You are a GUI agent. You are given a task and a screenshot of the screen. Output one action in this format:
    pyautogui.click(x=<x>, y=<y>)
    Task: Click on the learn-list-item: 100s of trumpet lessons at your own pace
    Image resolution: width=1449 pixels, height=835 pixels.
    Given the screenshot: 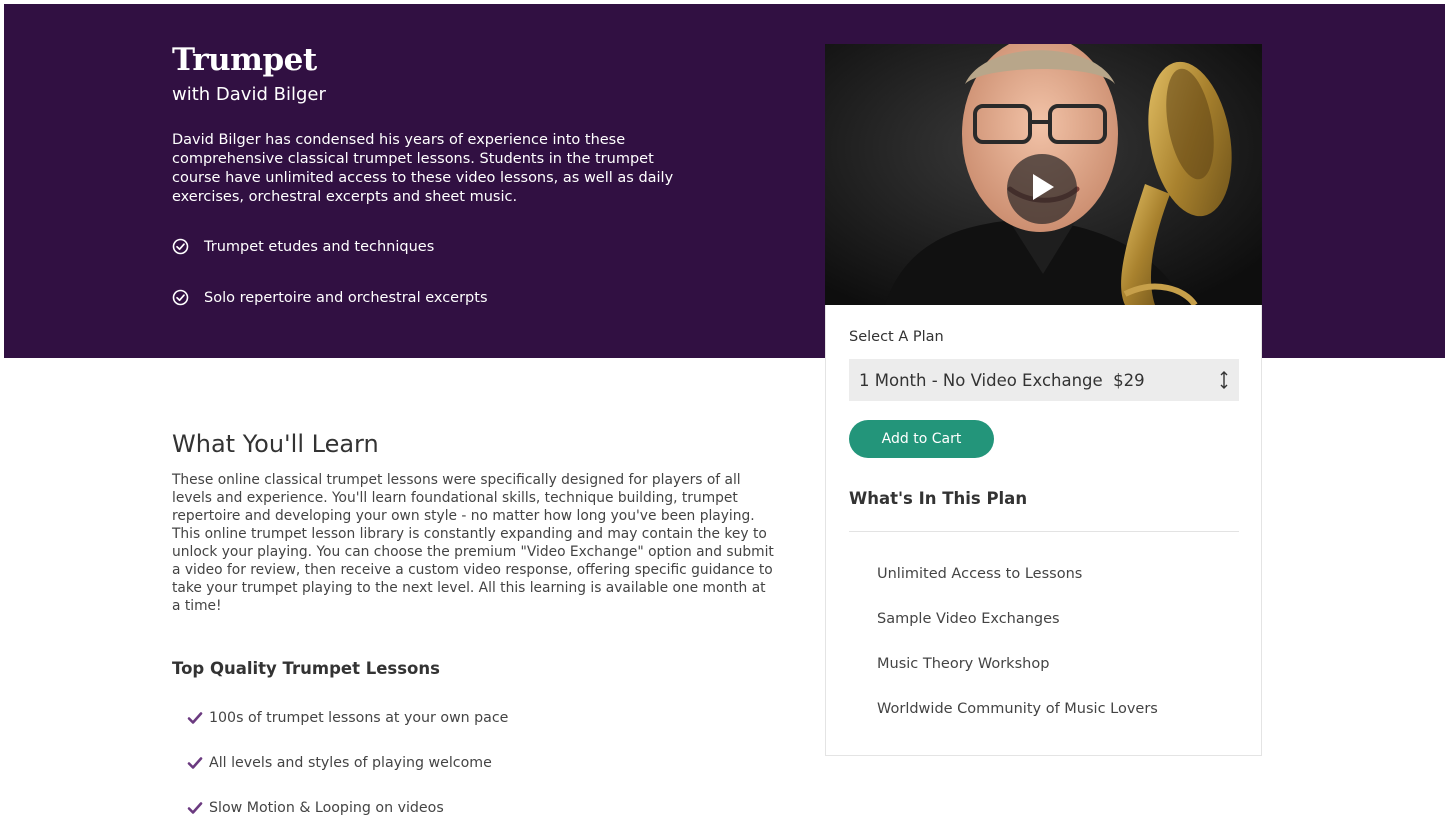 What is the action you would take?
    pyautogui.click(x=347, y=718)
    